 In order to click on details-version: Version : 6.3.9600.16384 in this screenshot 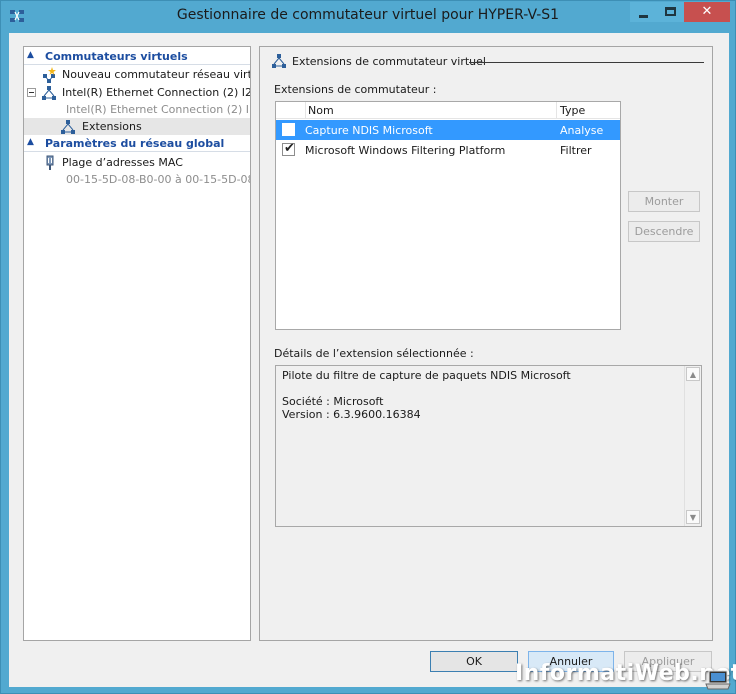, I will do `click(351, 414)`.